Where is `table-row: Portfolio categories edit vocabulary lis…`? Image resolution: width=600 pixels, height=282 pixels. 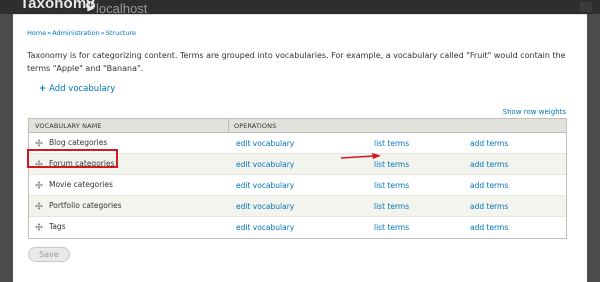
table-row: Portfolio categories edit vocabulary lis… is located at coordinates (297, 206).